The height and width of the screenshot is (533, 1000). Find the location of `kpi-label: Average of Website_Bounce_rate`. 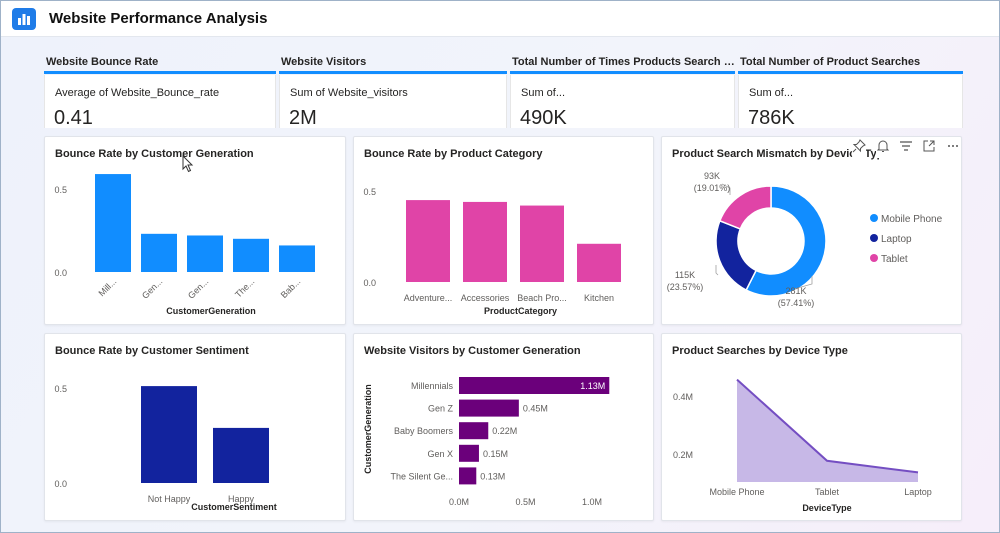

kpi-label: Average of Website_Bounce_rate is located at coordinates (137, 93).